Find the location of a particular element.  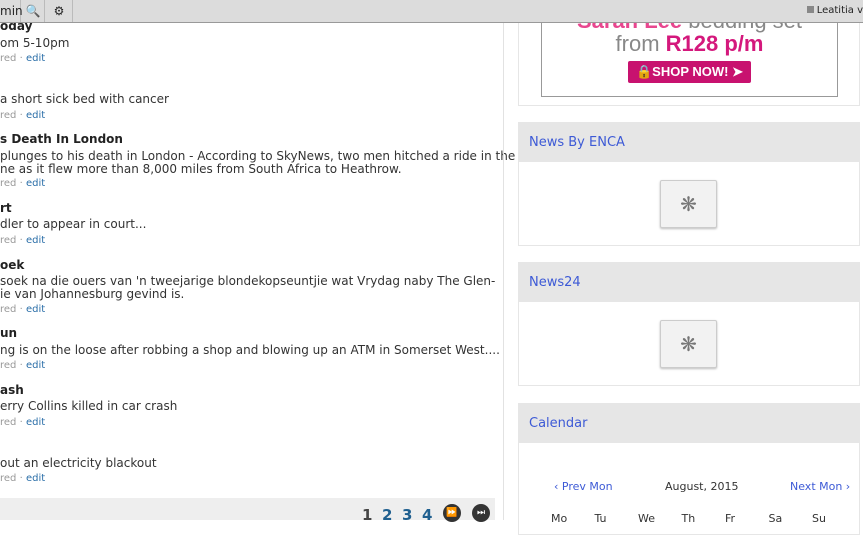

calendar-month: August, 2015 is located at coordinates (702, 486).